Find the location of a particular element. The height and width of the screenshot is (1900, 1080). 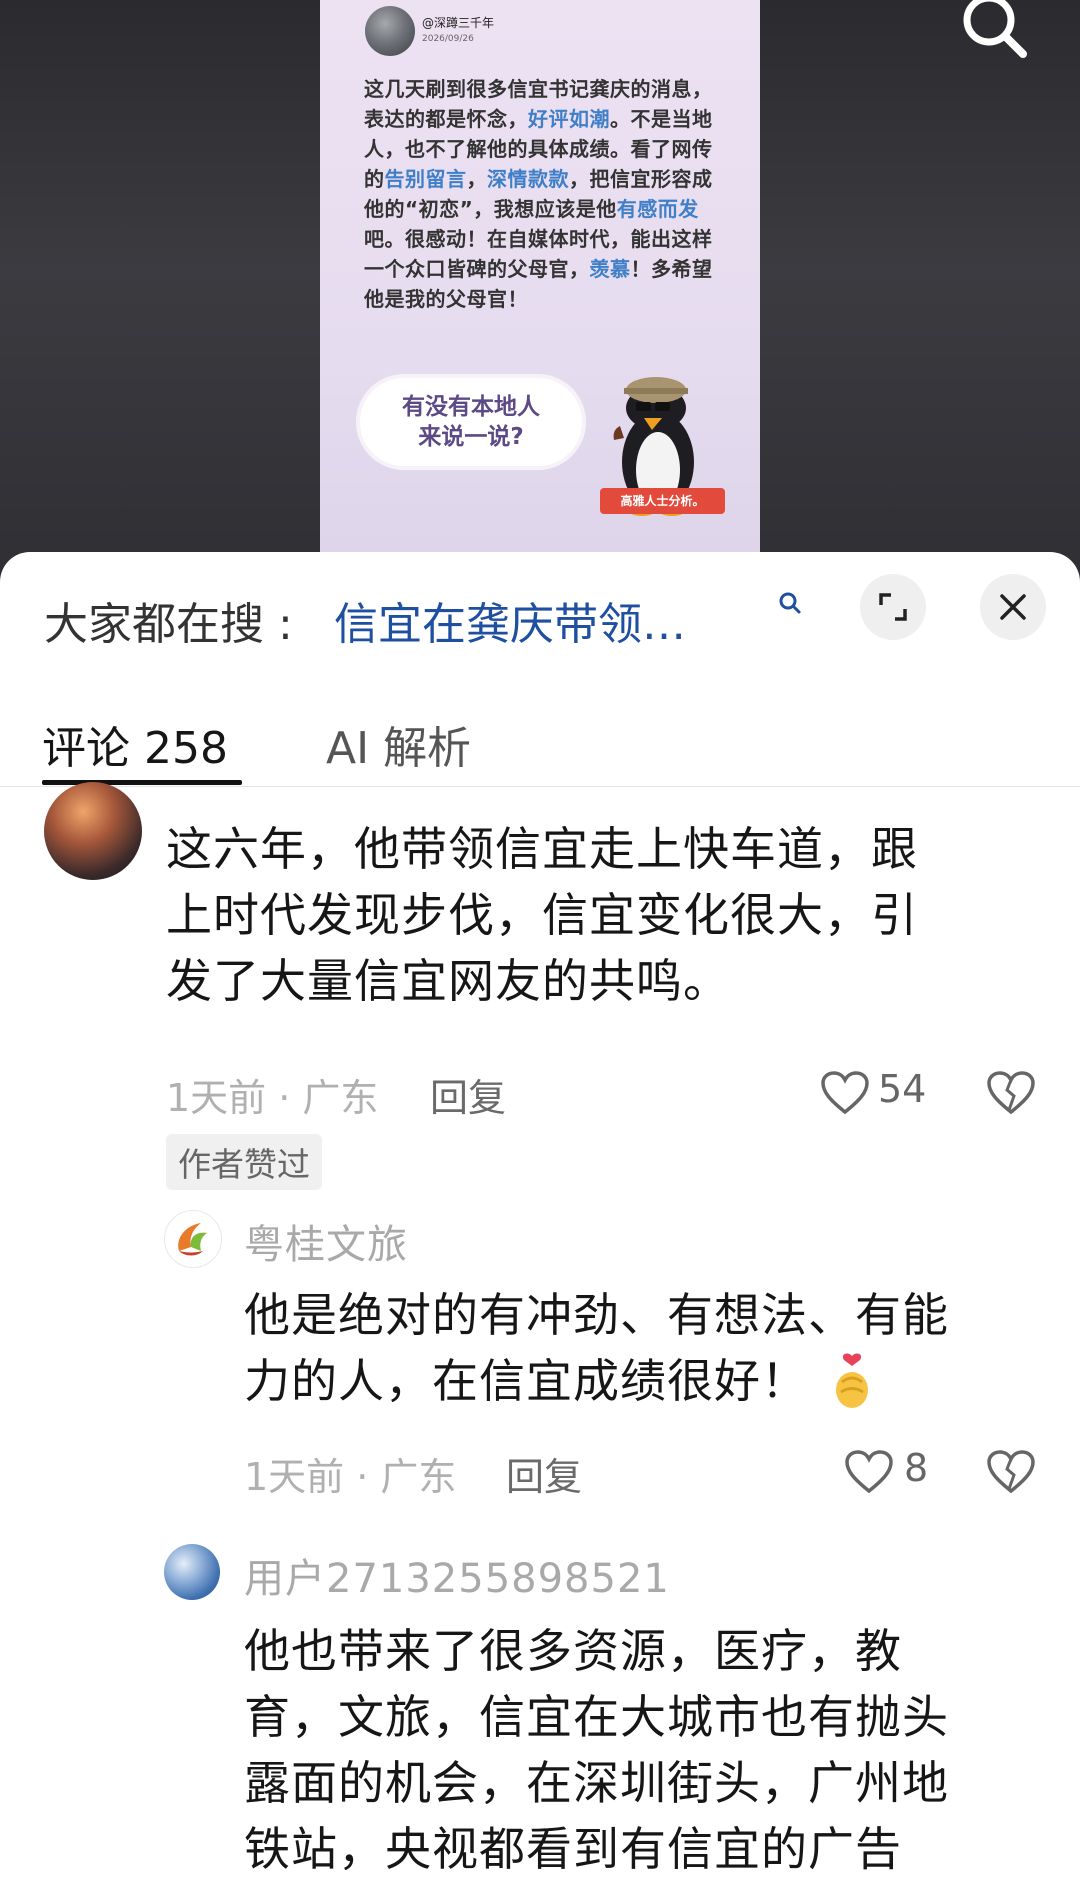

commenter-name: 用户2713255898521 is located at coordinates (457, 1575).